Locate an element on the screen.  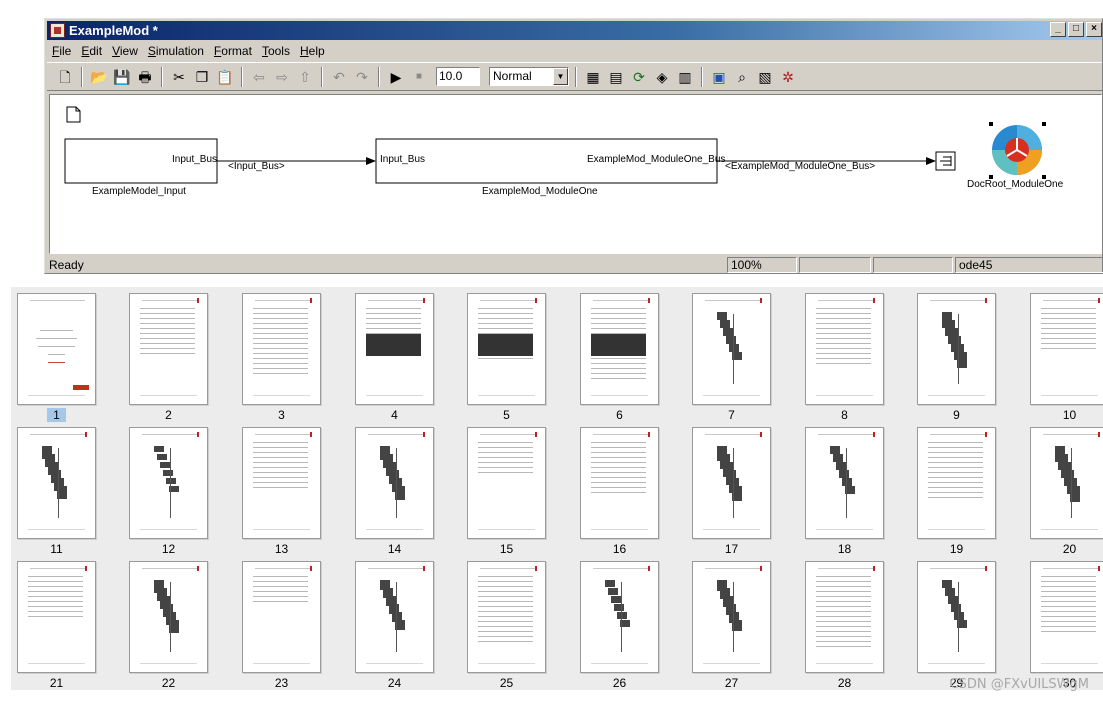
page-number-label: 28 is located at coordinates (844, 683).